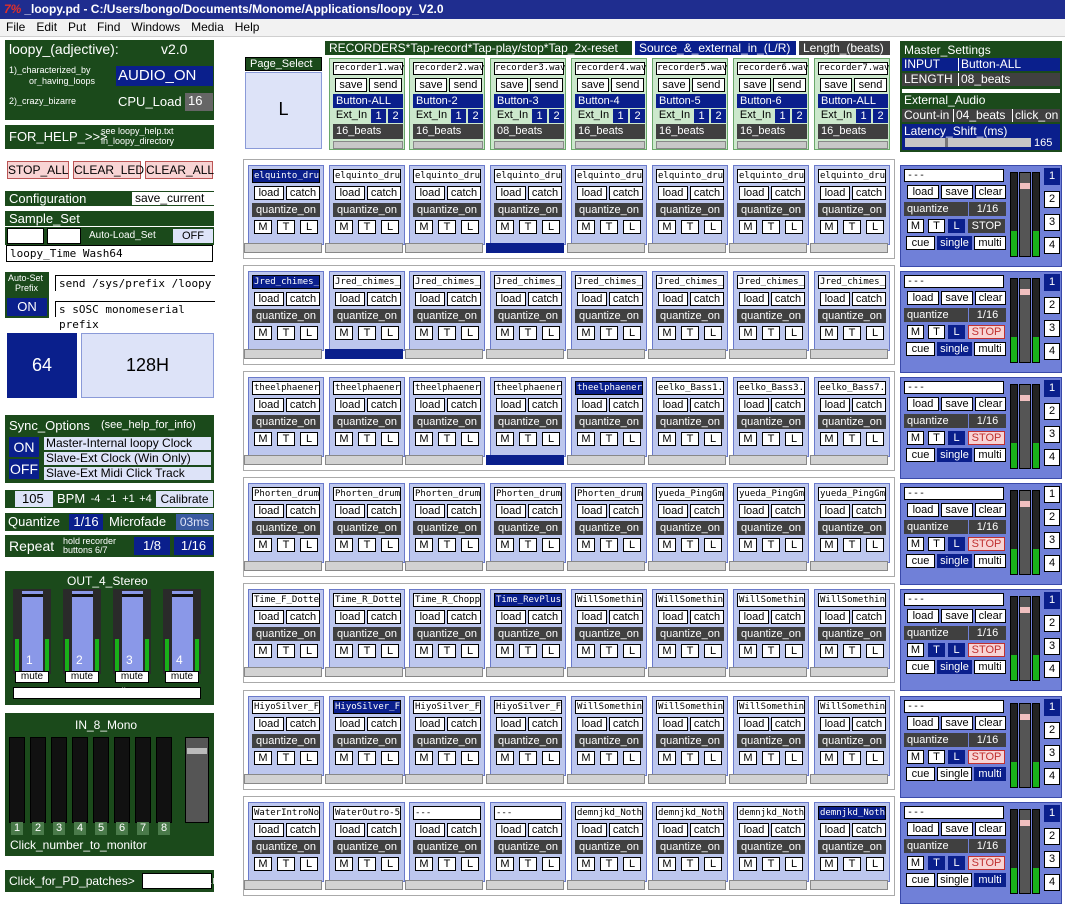 The image size is (1065, 904). What do you see at coordinates (915, 757) in the screenshot?
I see `row-mute-button: M` at bounding box center [915, 757].